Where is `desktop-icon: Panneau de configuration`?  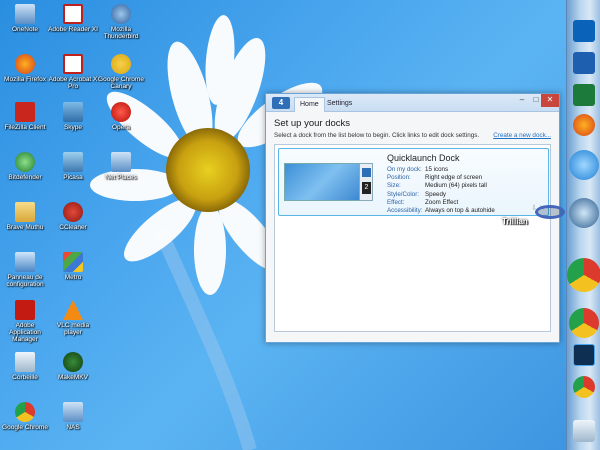 desktop-icon: Panneau de configuration is located at coordinates (25, 270).